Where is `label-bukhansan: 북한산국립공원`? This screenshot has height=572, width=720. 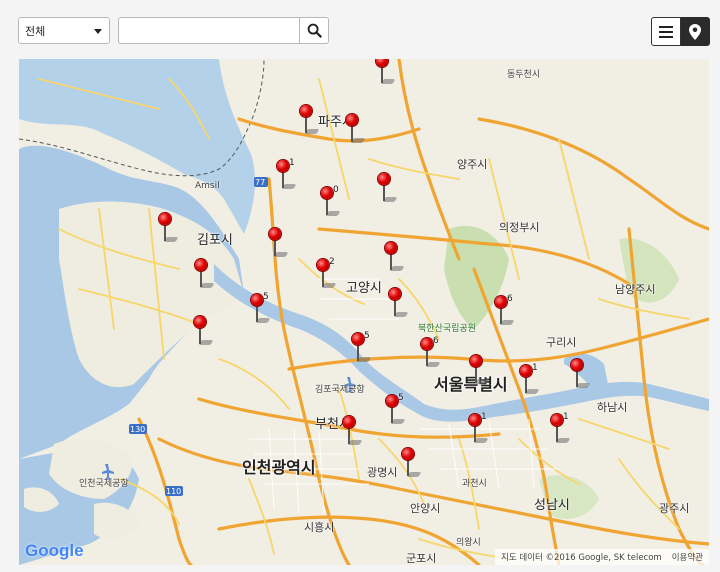
label-bukhansan: 북한산국립공원 is located at coordinates (447, 329).